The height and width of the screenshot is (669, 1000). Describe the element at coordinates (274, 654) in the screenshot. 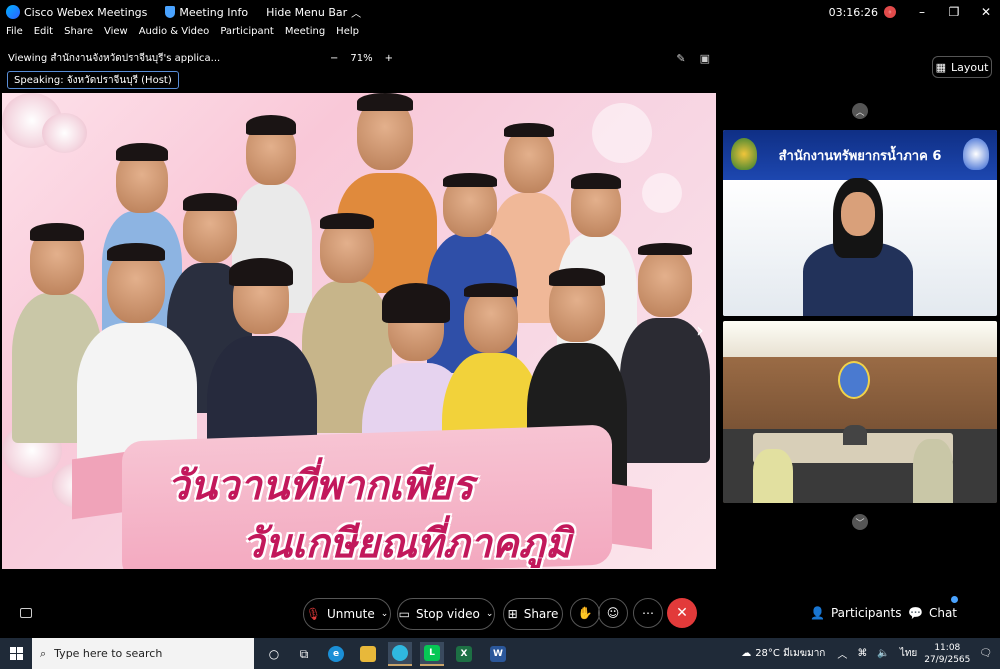

I see `cortana-icon: ○` at that location.